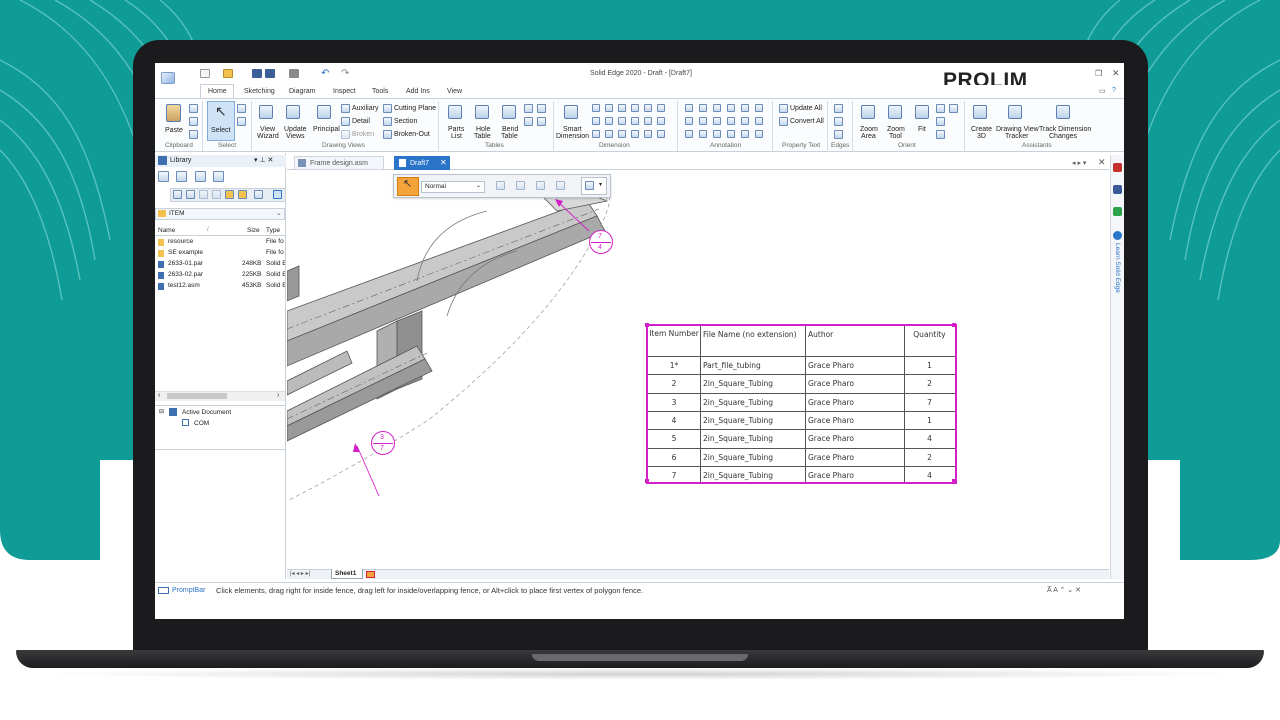 The width and height of the screenshot is (1280, 720). Describe the element at coordinates (1117, 189) in the screenshot. I see `facebook-icon` at that location.